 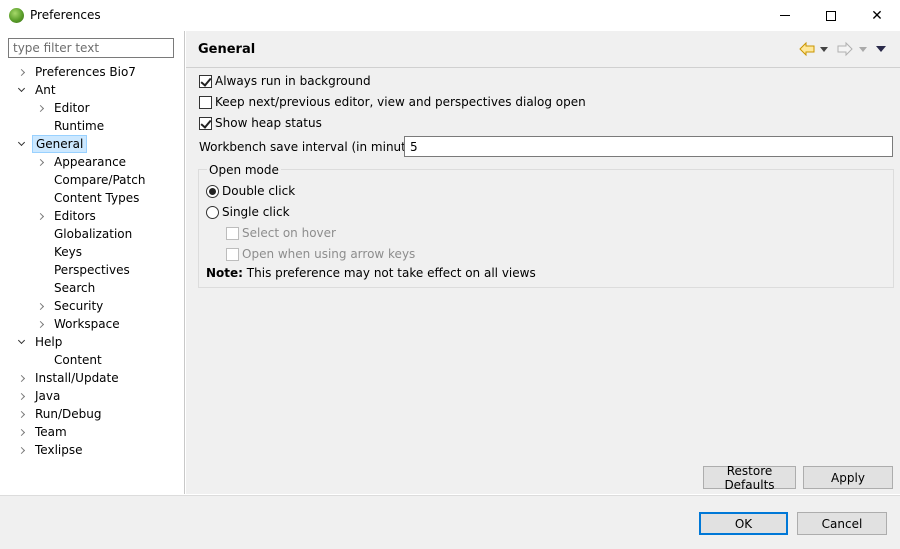 I want to click on tree-item: Search, so click(x=74, y=288).